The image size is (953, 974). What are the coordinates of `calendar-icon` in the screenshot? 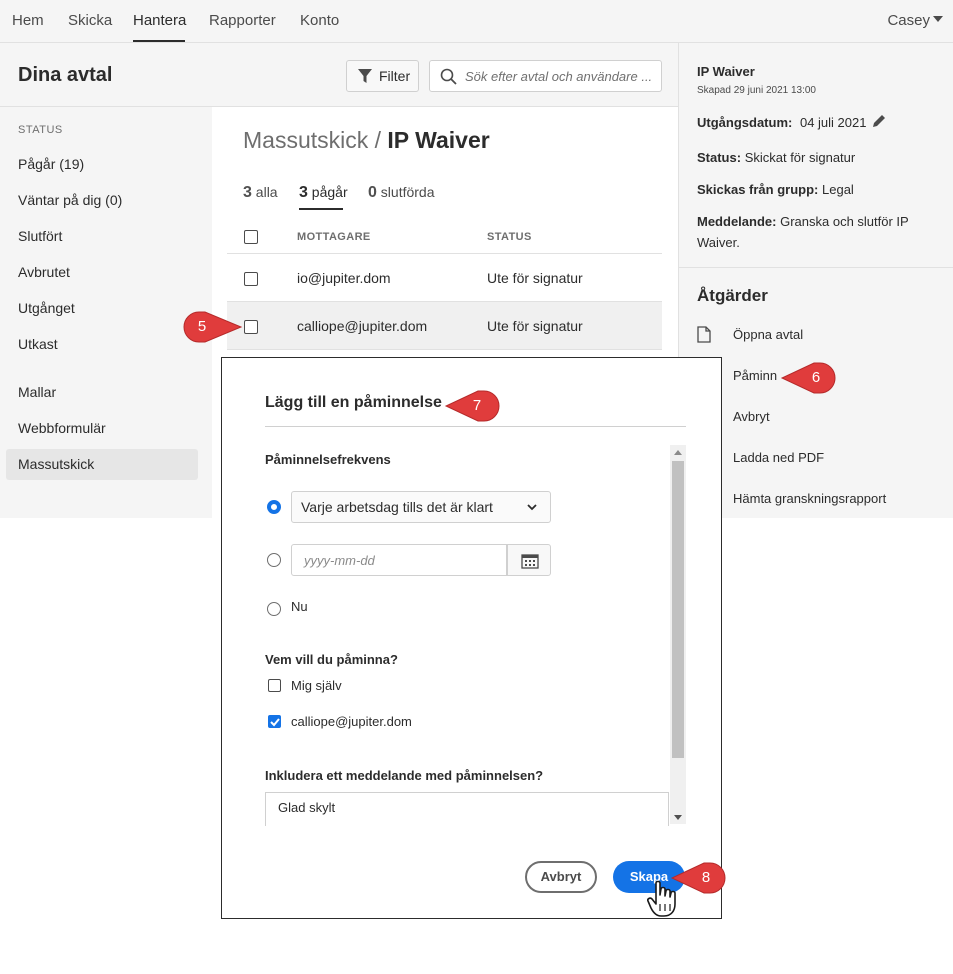 It's located at (530, 561).